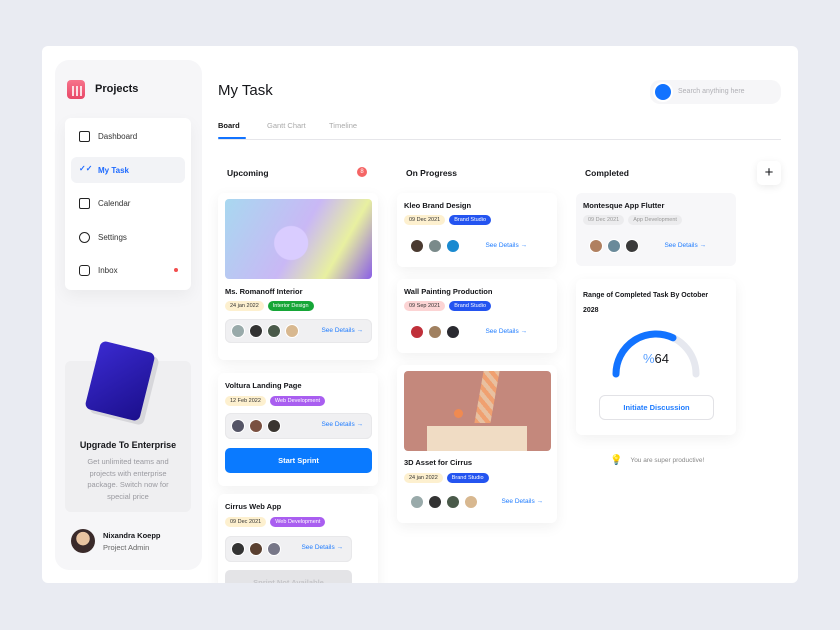 This screenshot has height=630, width=840. Describe the element at coordinates (432, 173) in the screenshot. I see `column-title-on-progress: On Progress` at that location.